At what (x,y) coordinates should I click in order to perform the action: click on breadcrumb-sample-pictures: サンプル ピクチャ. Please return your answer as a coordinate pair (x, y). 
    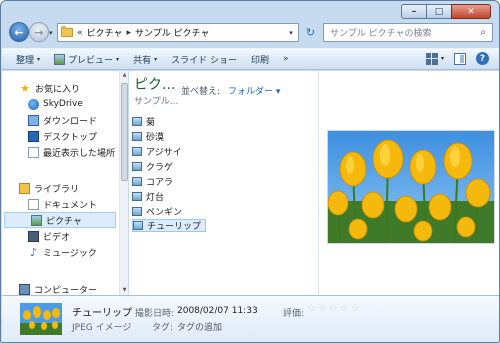
    Looking at the image, I should click on (172, 32).